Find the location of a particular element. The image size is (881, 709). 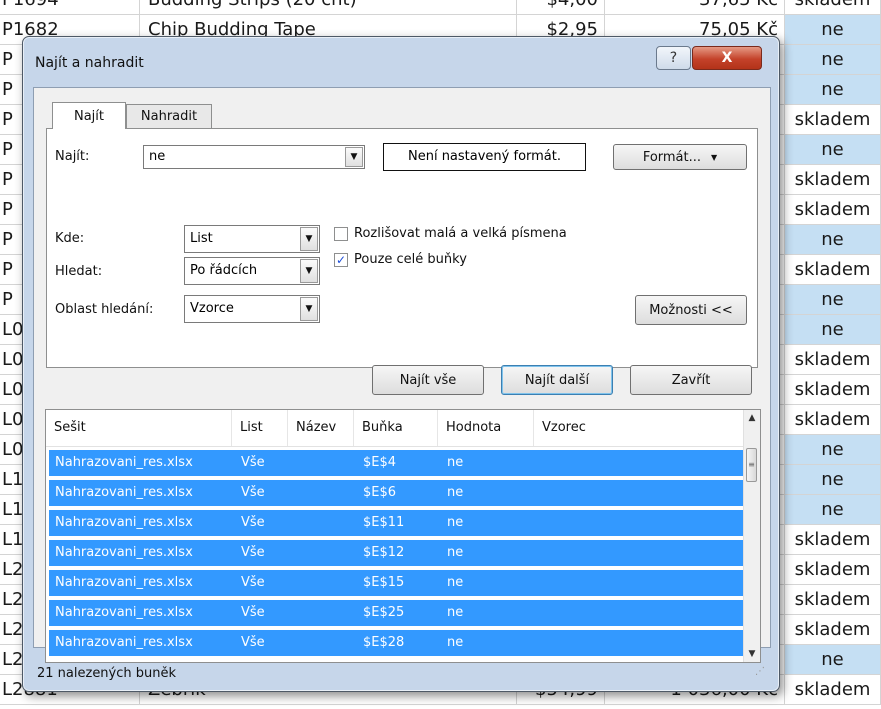

result-row: Nahrazovani_res.xlsx Vše $E$6 ne is located at coordinates (397, 493).